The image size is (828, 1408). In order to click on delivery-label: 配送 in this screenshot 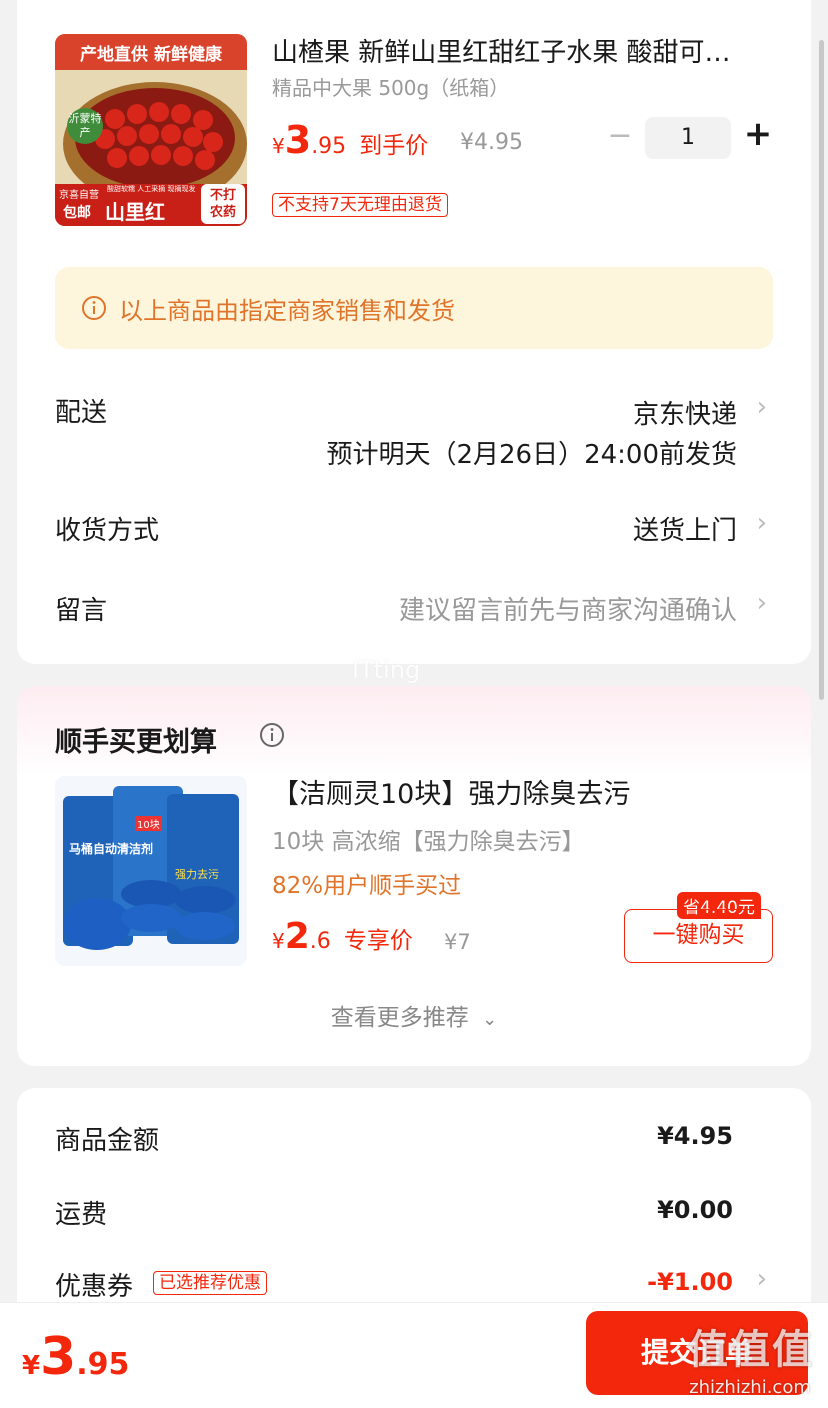, I will do `click(81, 413)`.